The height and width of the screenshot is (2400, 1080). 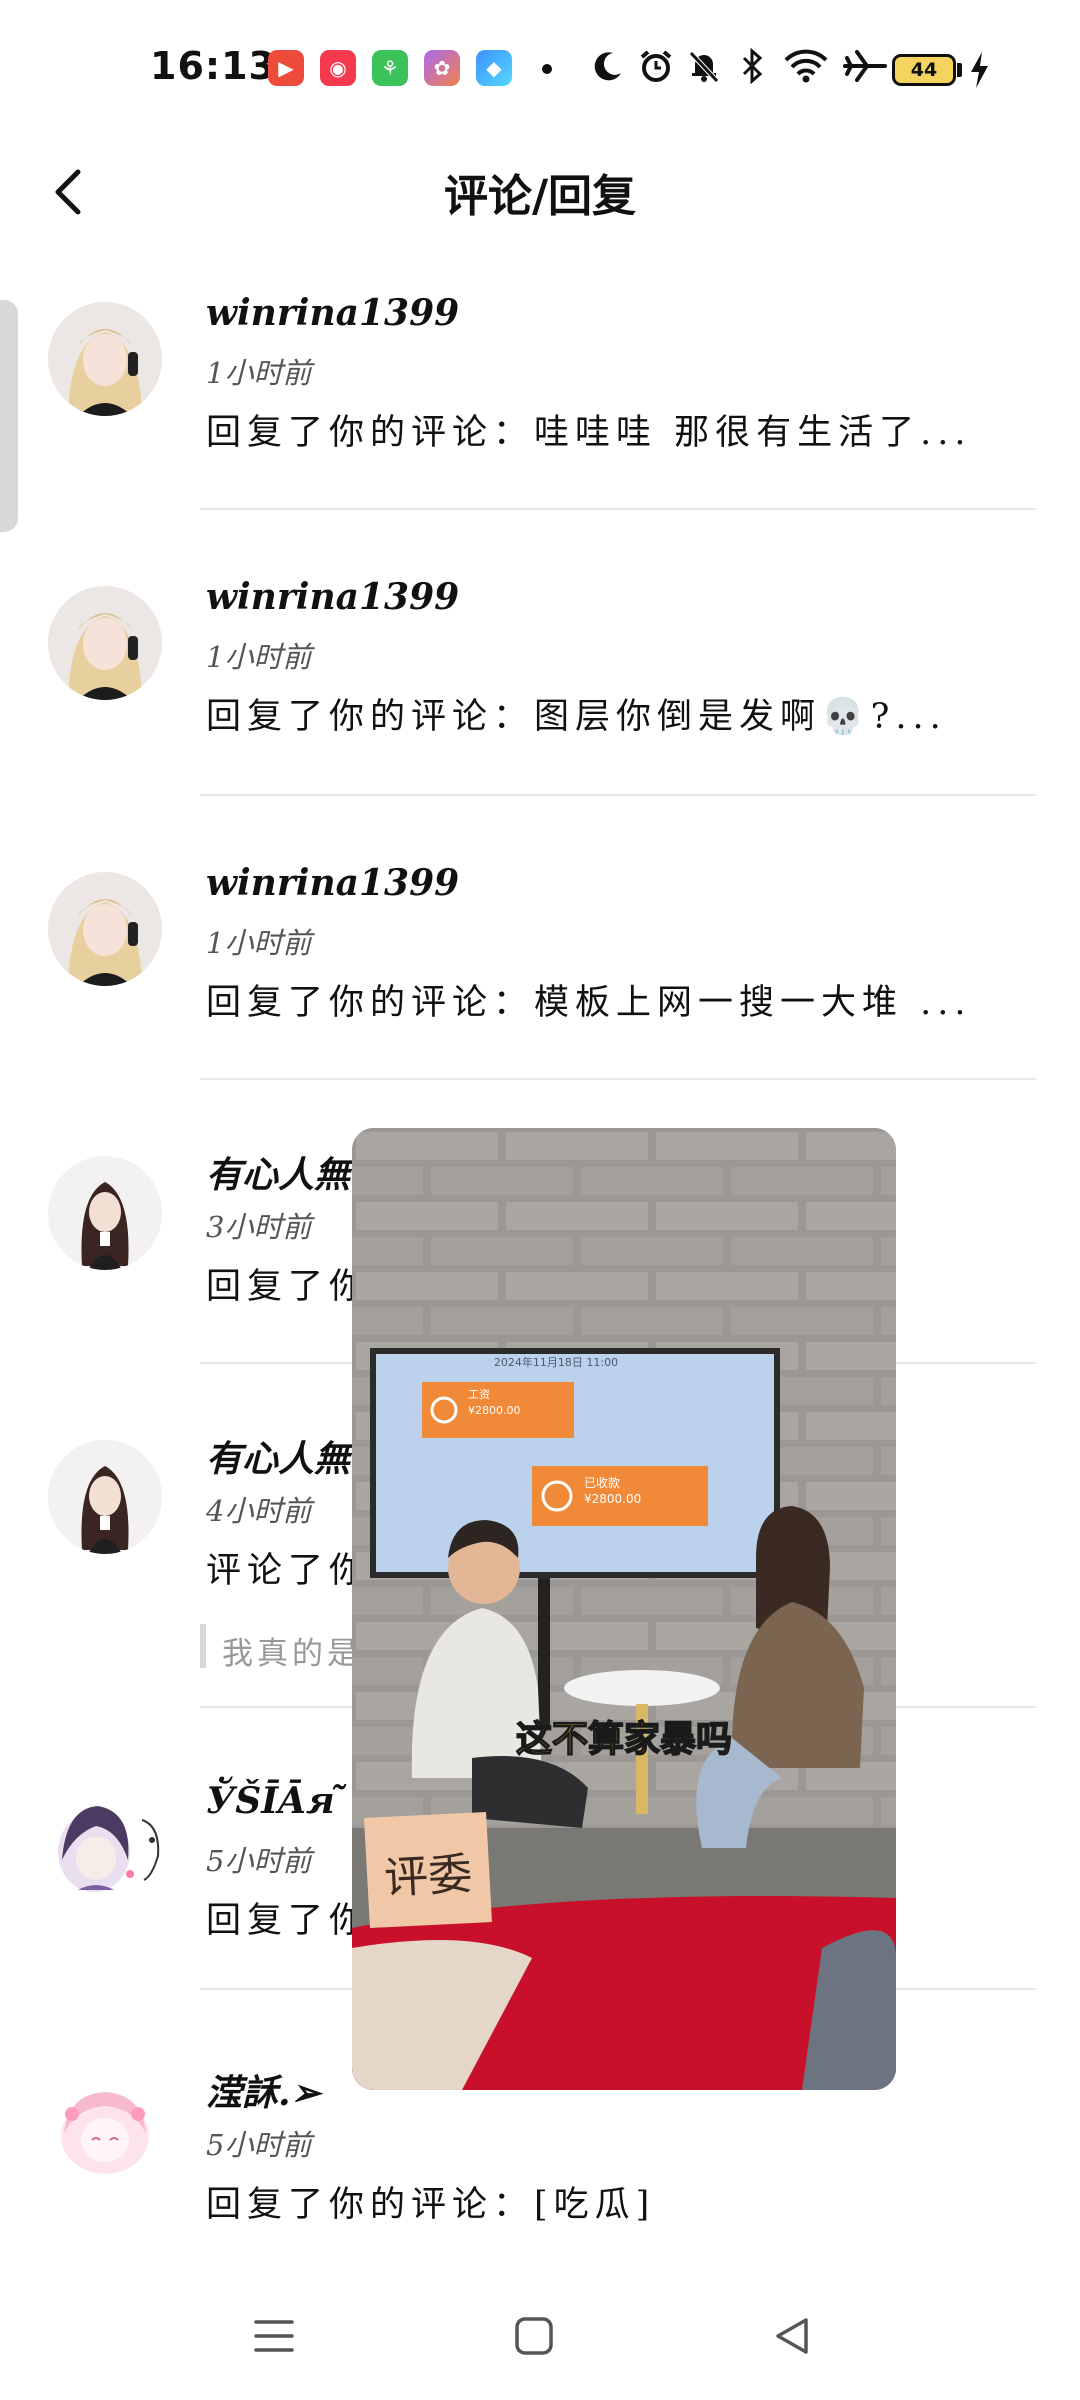 I want to click on screen-card1-label: 工资, so click(x=479, y=1394).